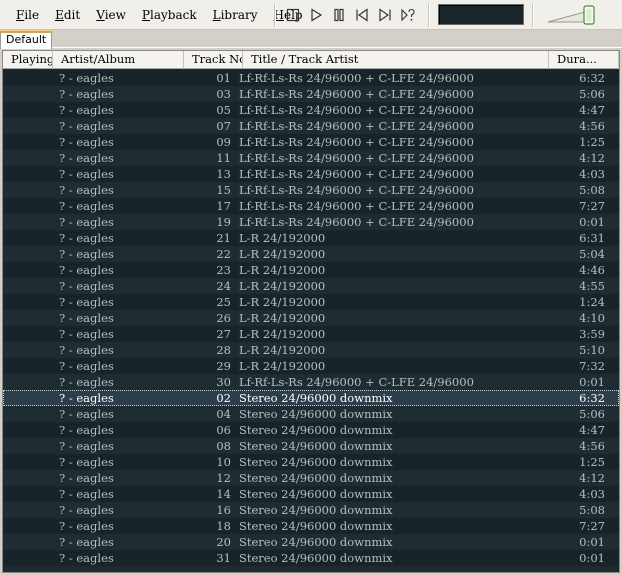 The image size is (622, 575). What do you see at coordinates (592, 190) in the screenshot?
I see `duration-cell: 5:08` at bounding box center [592, 190].